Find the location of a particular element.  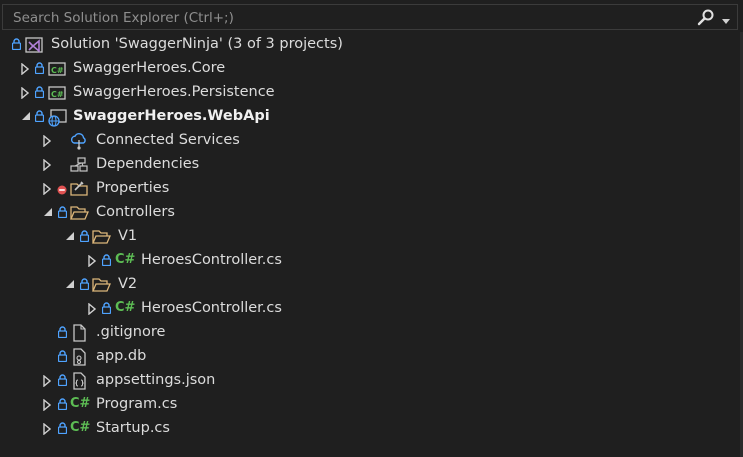

tree-item-gitignore: .gitignore is located at coordinates (371, 333).